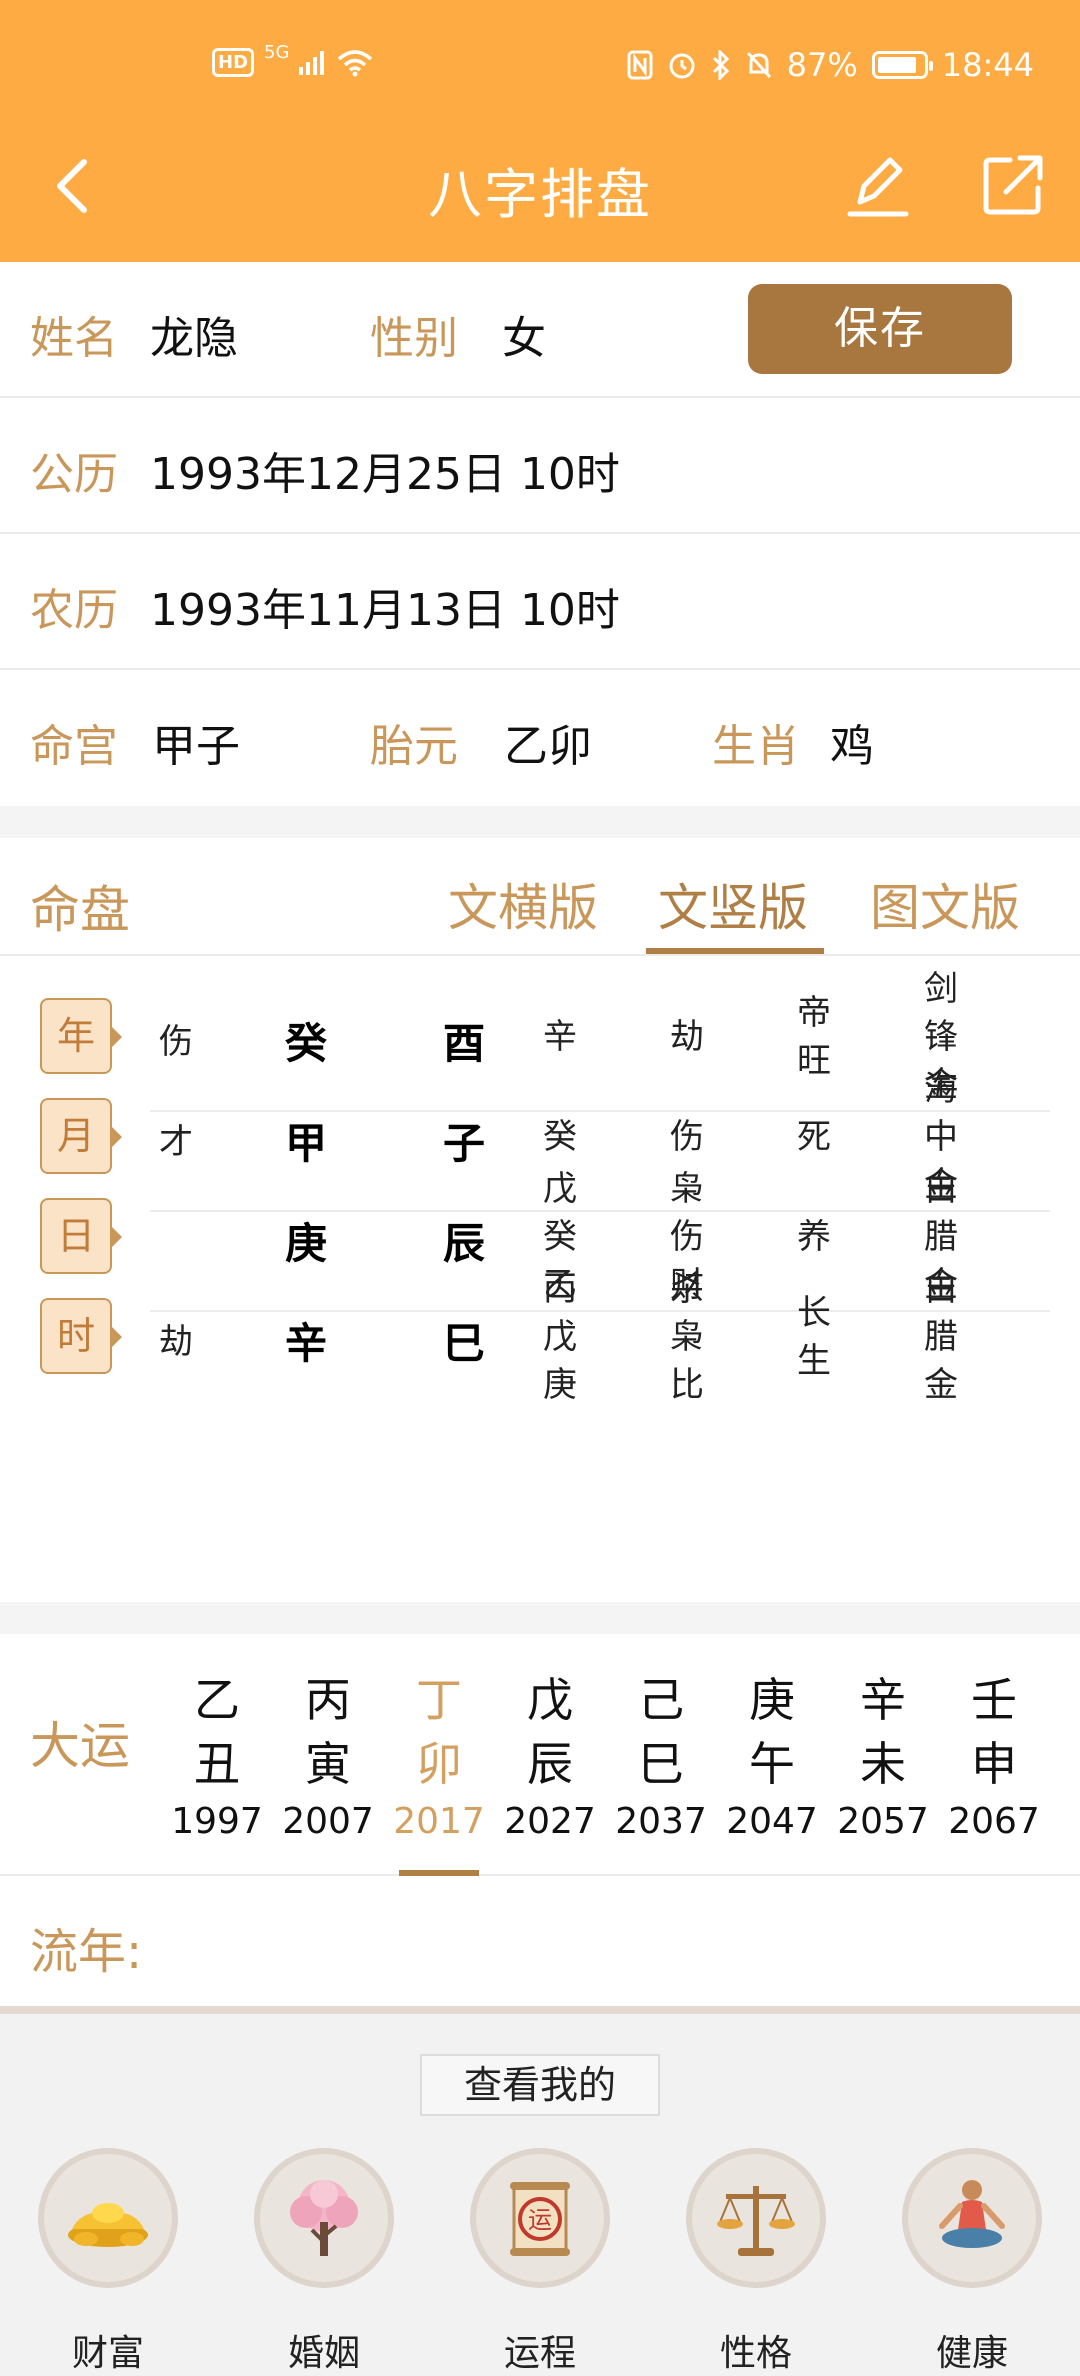 The width and height of the screenshot is (1080, 2376). What do you see at coordinates (994, 1764) in the screenshot?
I see `dayun-zhi: 申` at bounding box center [994, 1764].